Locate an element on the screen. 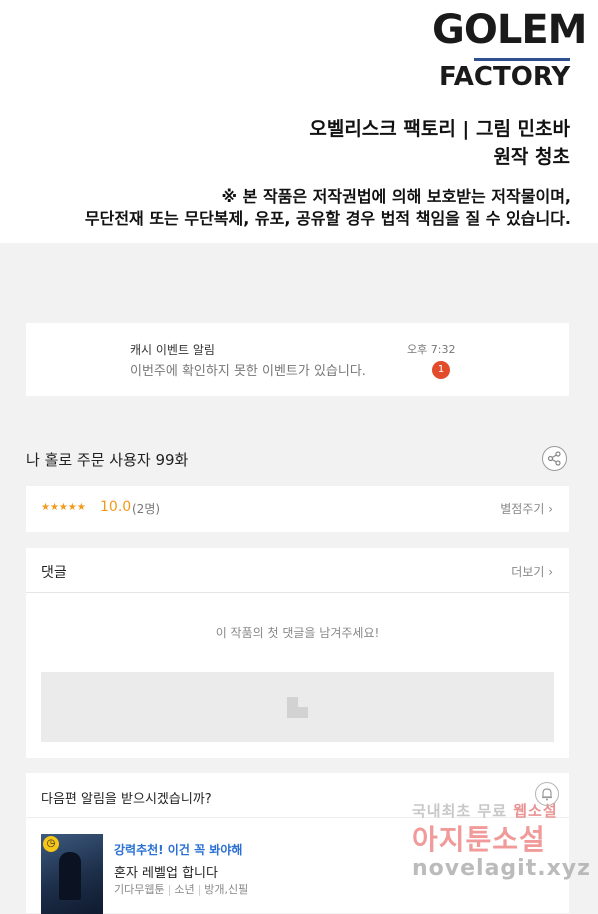 This screenshot has width=598, height=914. copyright-notice-line1: ※ 본 작품은 저작권법에 의해 보호받는 저작물이며, is located at coordinates (396, 196).